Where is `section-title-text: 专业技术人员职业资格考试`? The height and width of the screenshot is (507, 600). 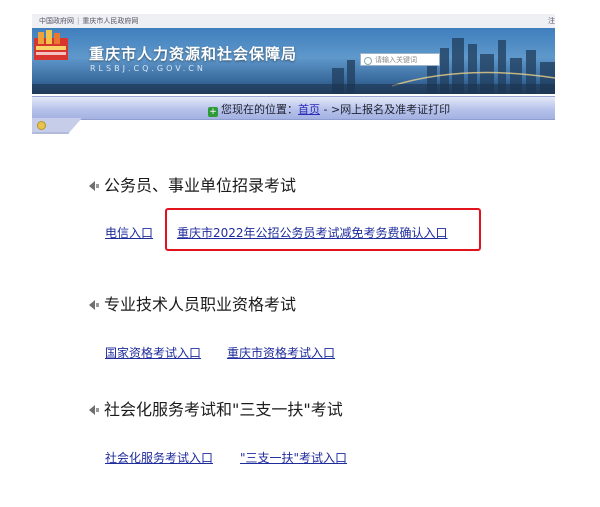 section-title-text: 专业技术人员职业资格考试 is located at coordinates (200, 304).